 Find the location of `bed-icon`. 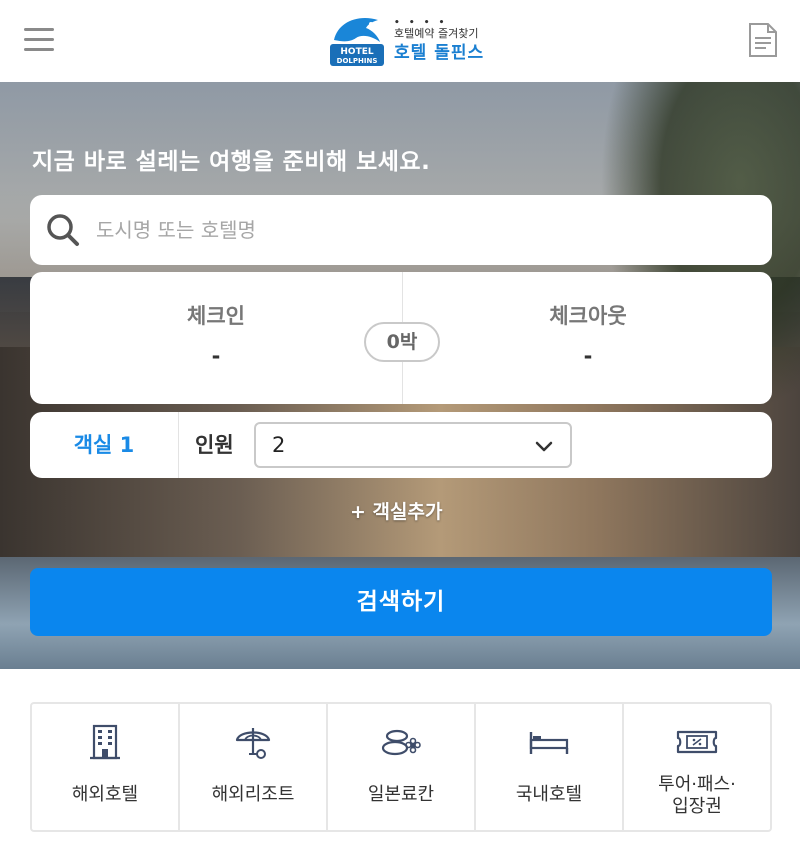

bed-icon is located at coordinates (549, 743).